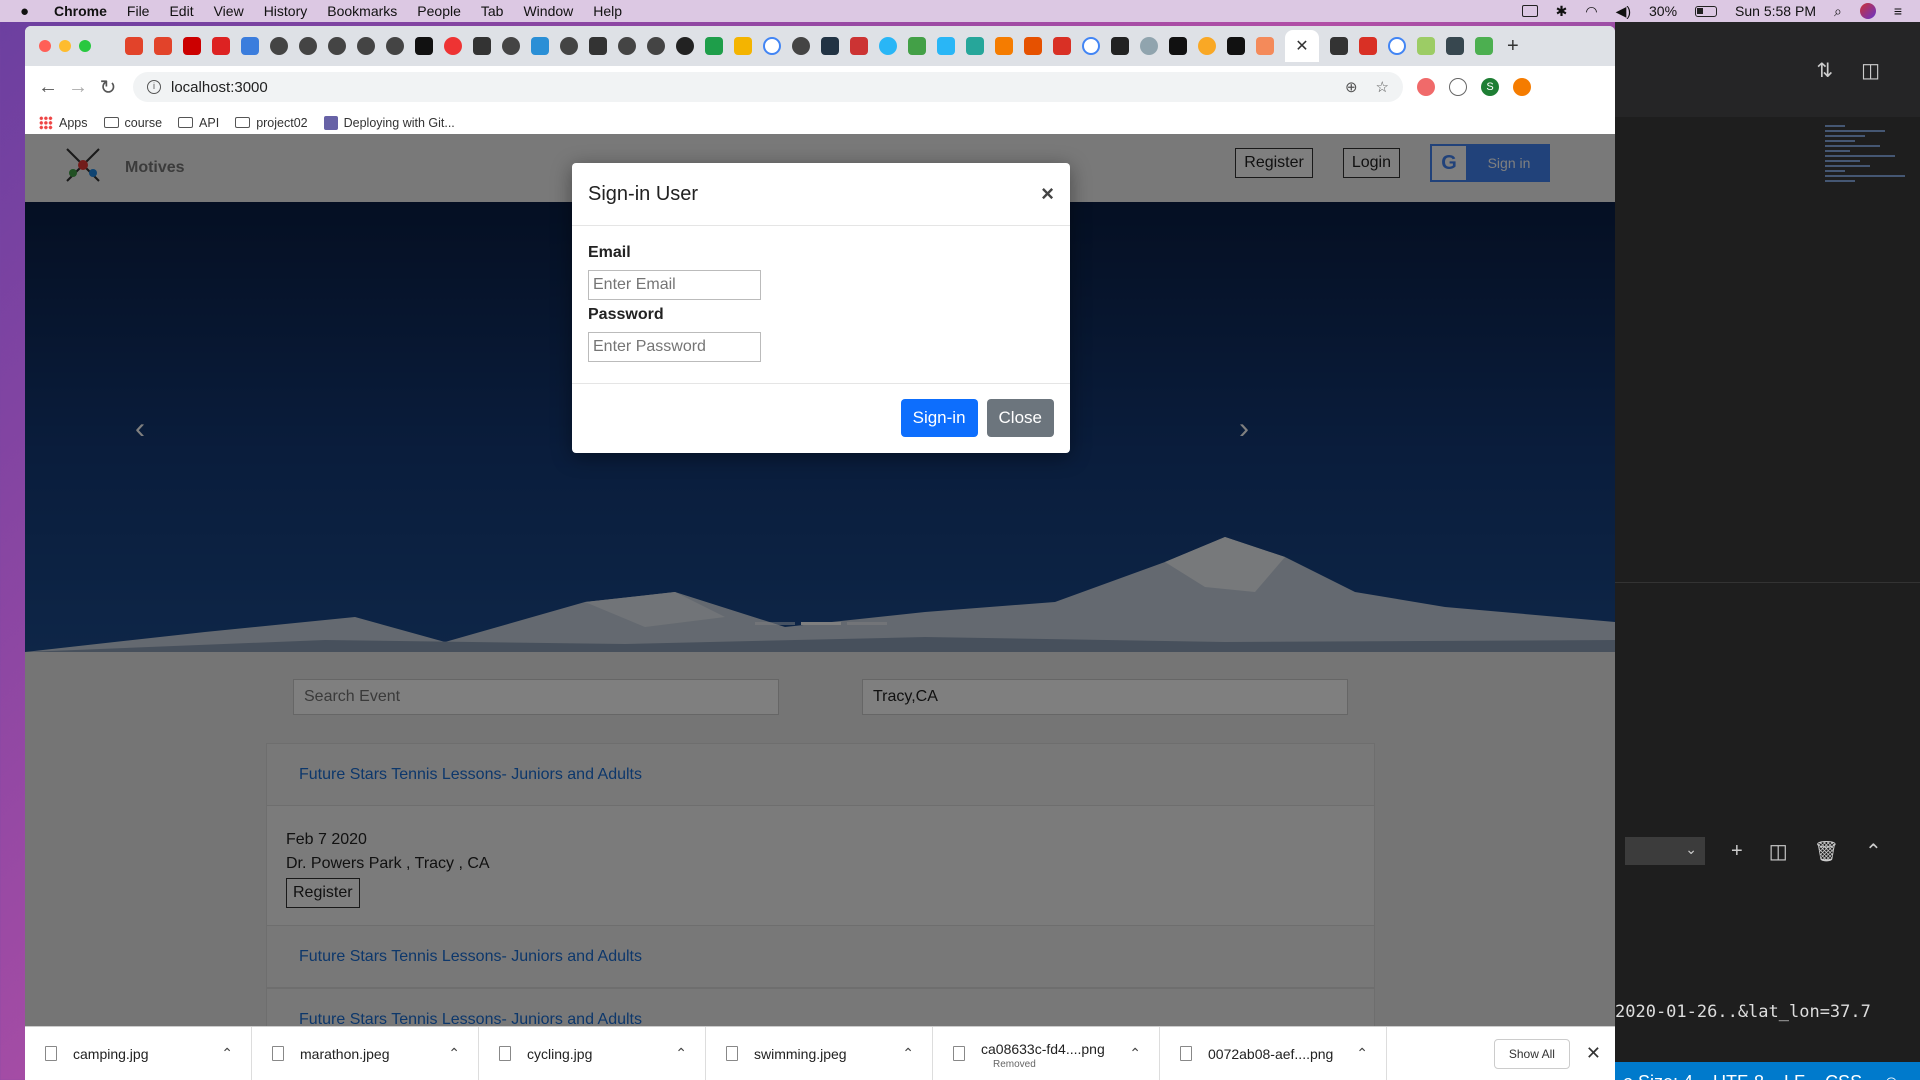 This screenshot has width=1920, height=1080. What do you see at coordinates (1843, 1076) in the screenshot?
I see `status-language: CSS` at bounding box center [1843, 1076].